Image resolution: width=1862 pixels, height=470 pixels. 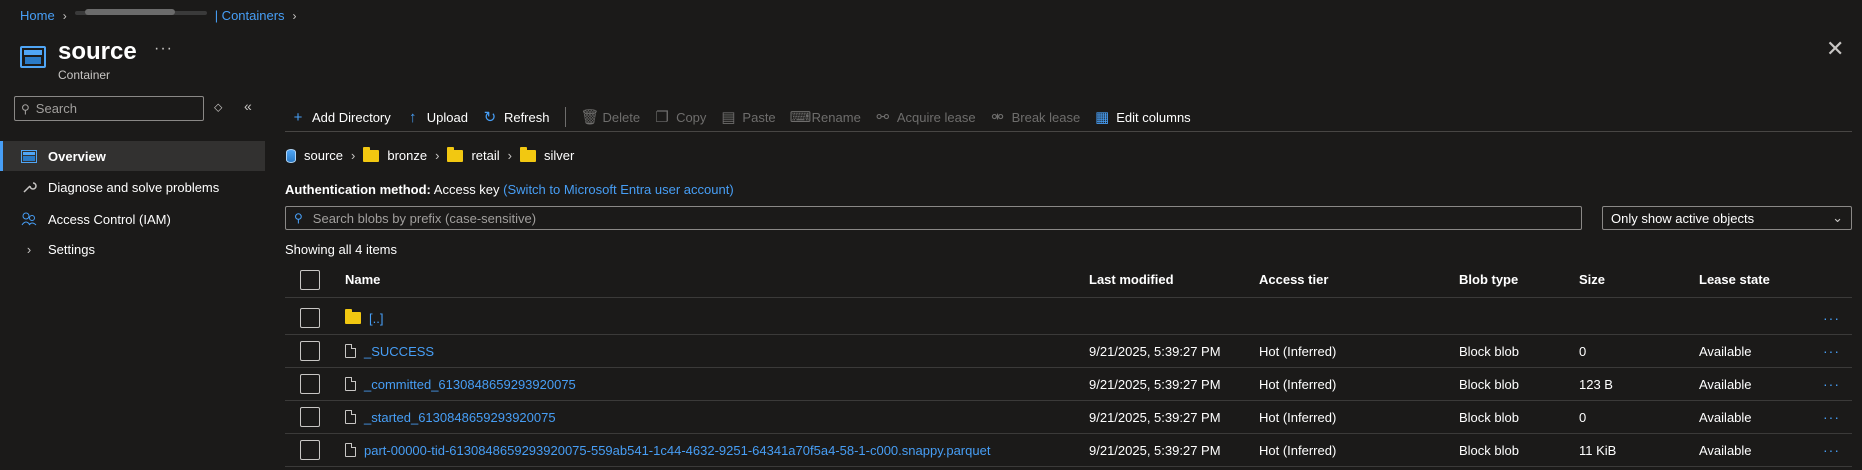 What do you see at coordinates (1102, 117) in the screenshot?
I see `columns-icon: ▦` at bounding box center [1102, 117].